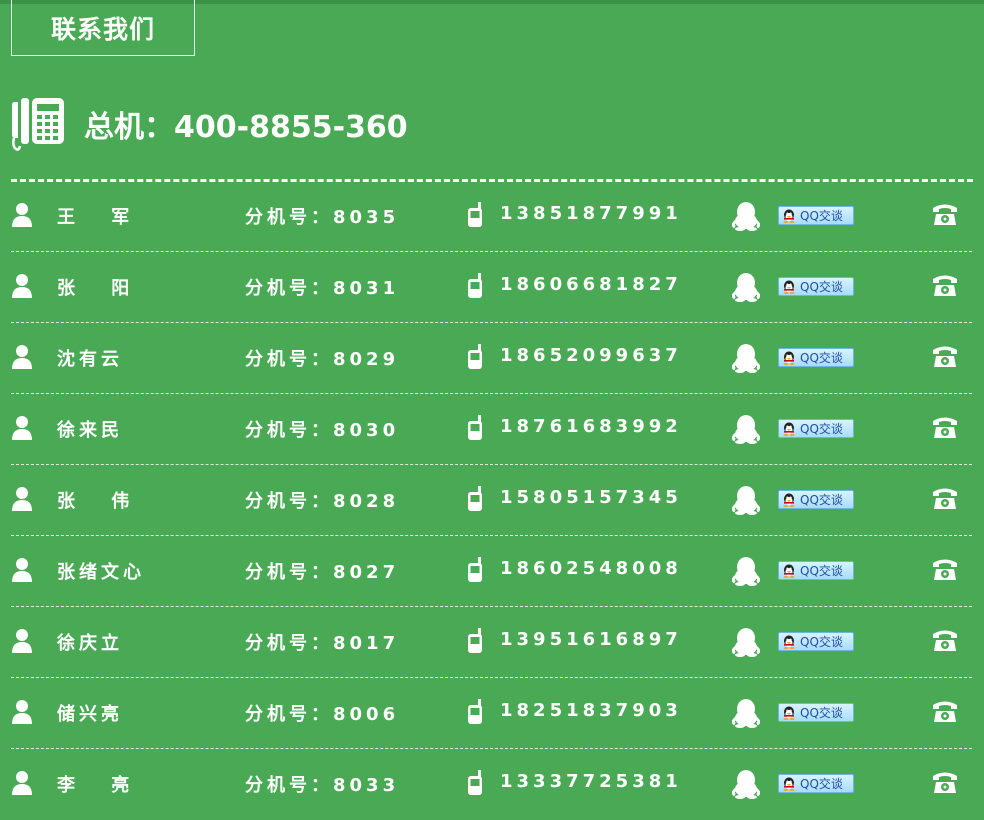  What do you see at coordinates (95, 785) in the screenshot?
I see `contact-name: 李 亮` at bounding box center [95, 785].